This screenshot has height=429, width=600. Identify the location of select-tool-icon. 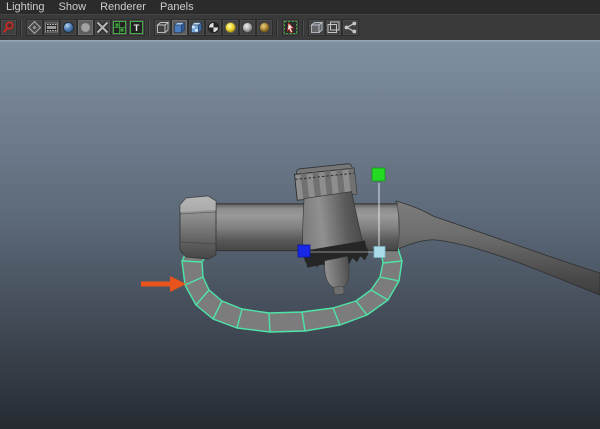
(8, 27).